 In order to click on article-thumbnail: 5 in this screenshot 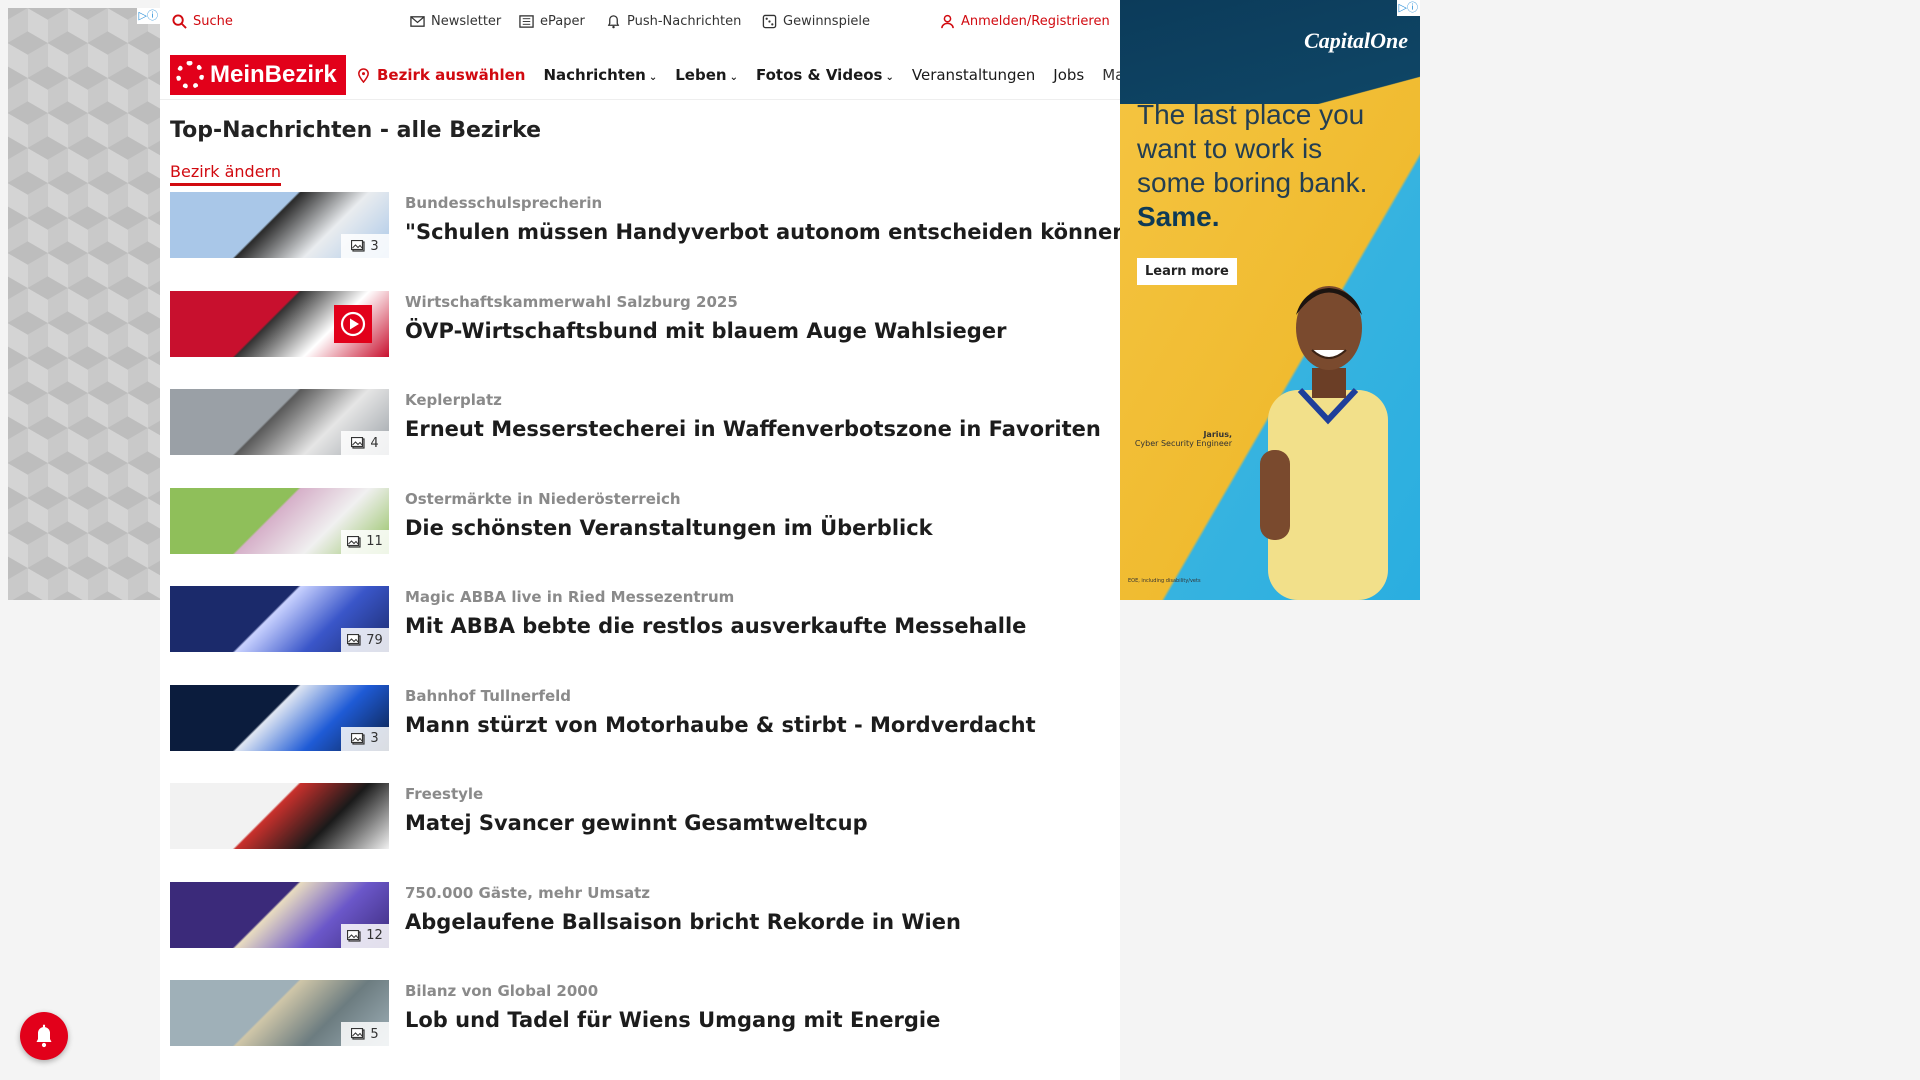, I will do `click(279, 1013)`.